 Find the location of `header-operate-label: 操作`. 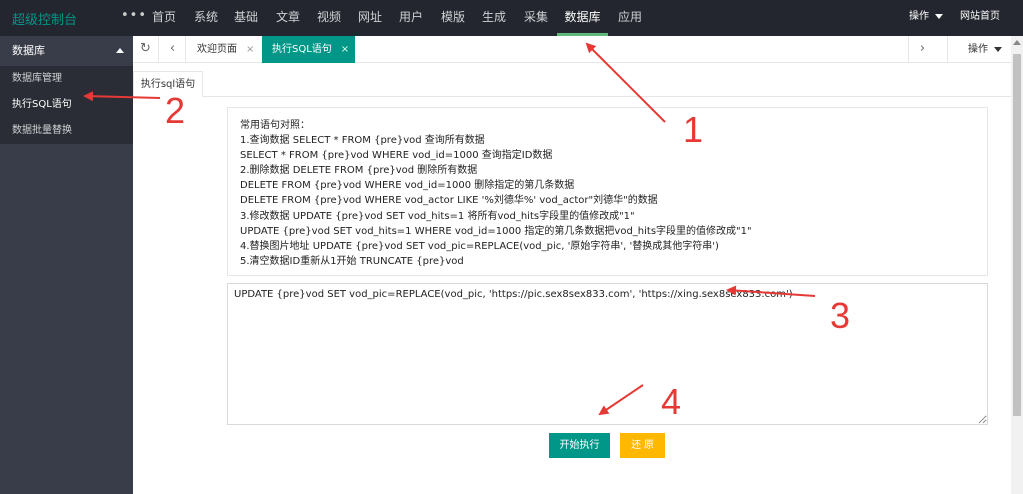

header-operate-label: 操作 is located at coordinates (919, 16).